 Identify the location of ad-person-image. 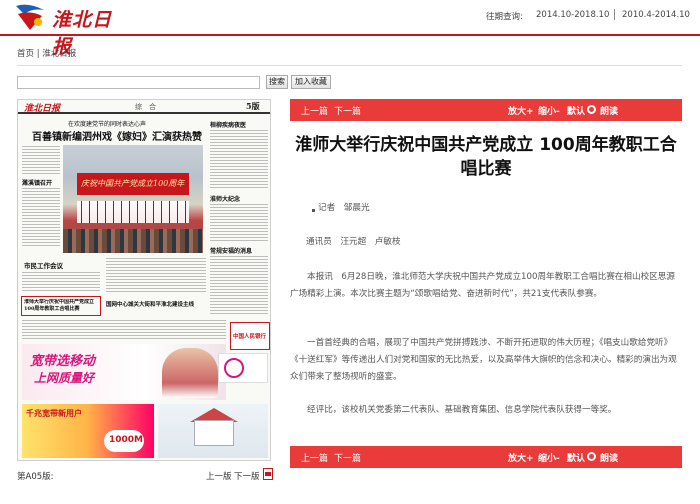
(190, 373).